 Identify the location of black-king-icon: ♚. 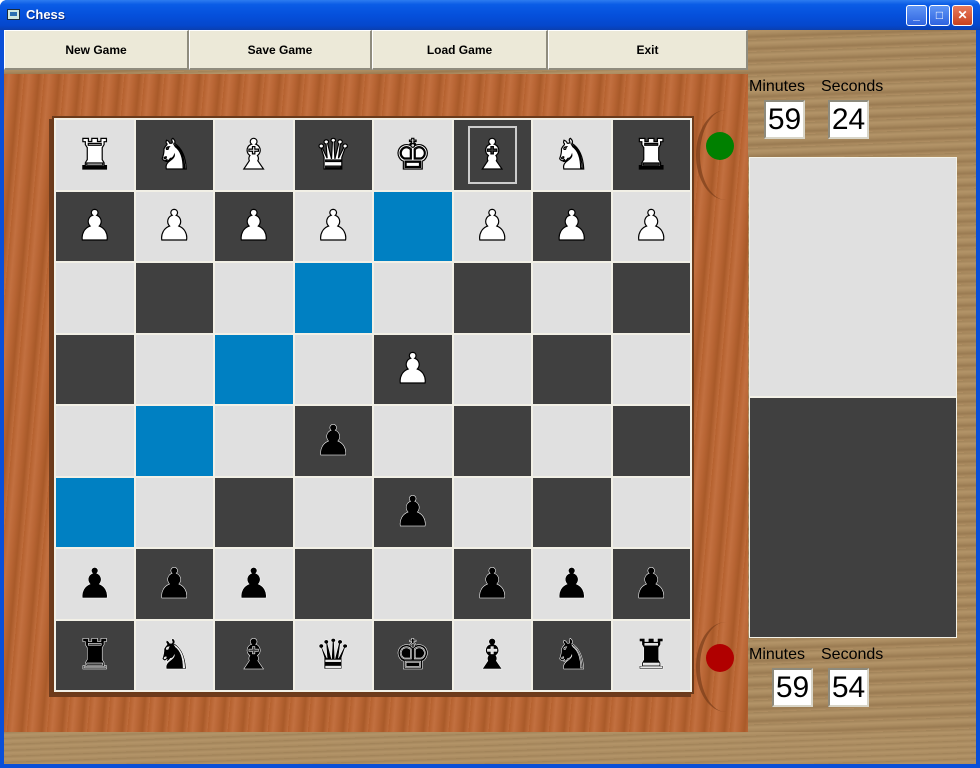
(413, 655).